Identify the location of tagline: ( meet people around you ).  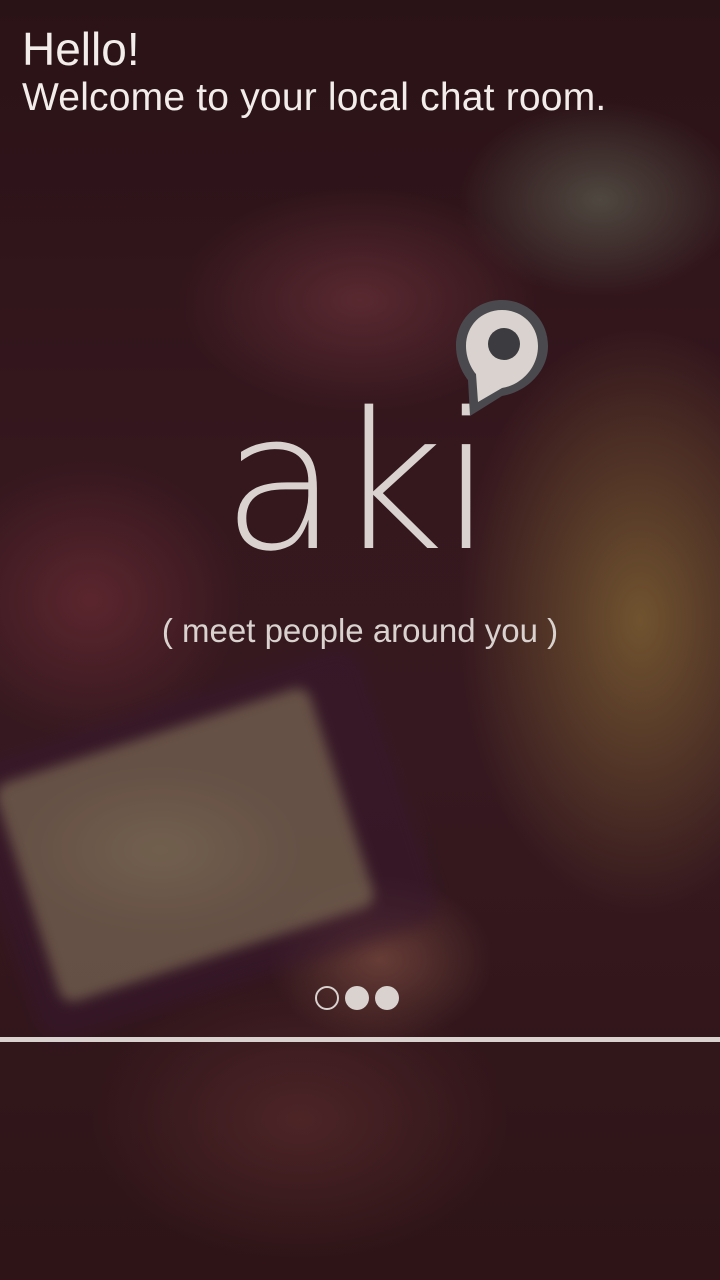
(360, 630).